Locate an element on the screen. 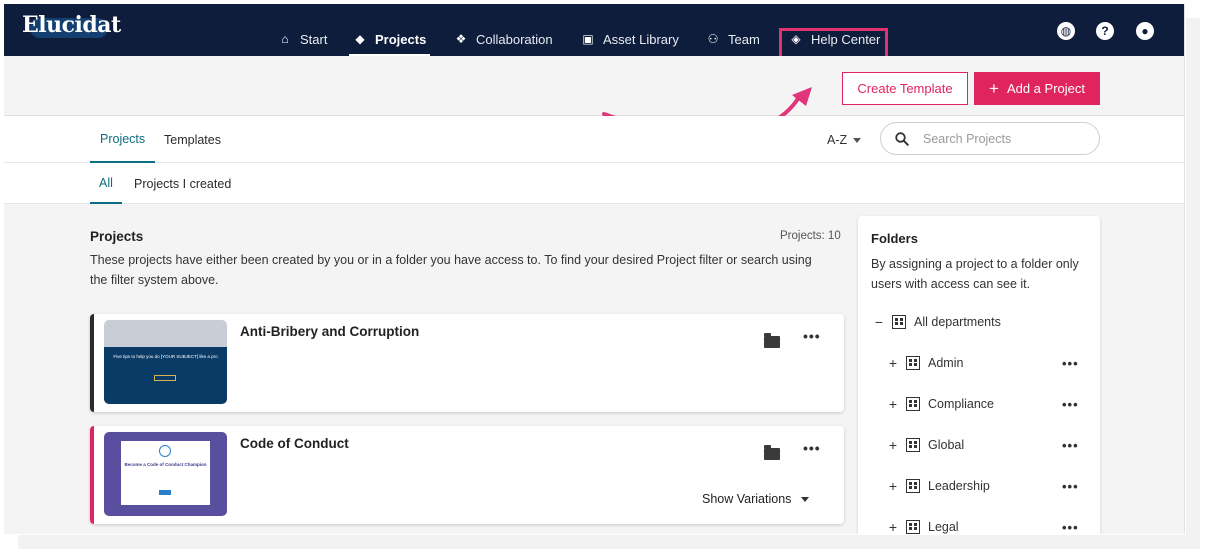  folder-item-compliance: + Compliance ••• is located at coordinates (993, 404).